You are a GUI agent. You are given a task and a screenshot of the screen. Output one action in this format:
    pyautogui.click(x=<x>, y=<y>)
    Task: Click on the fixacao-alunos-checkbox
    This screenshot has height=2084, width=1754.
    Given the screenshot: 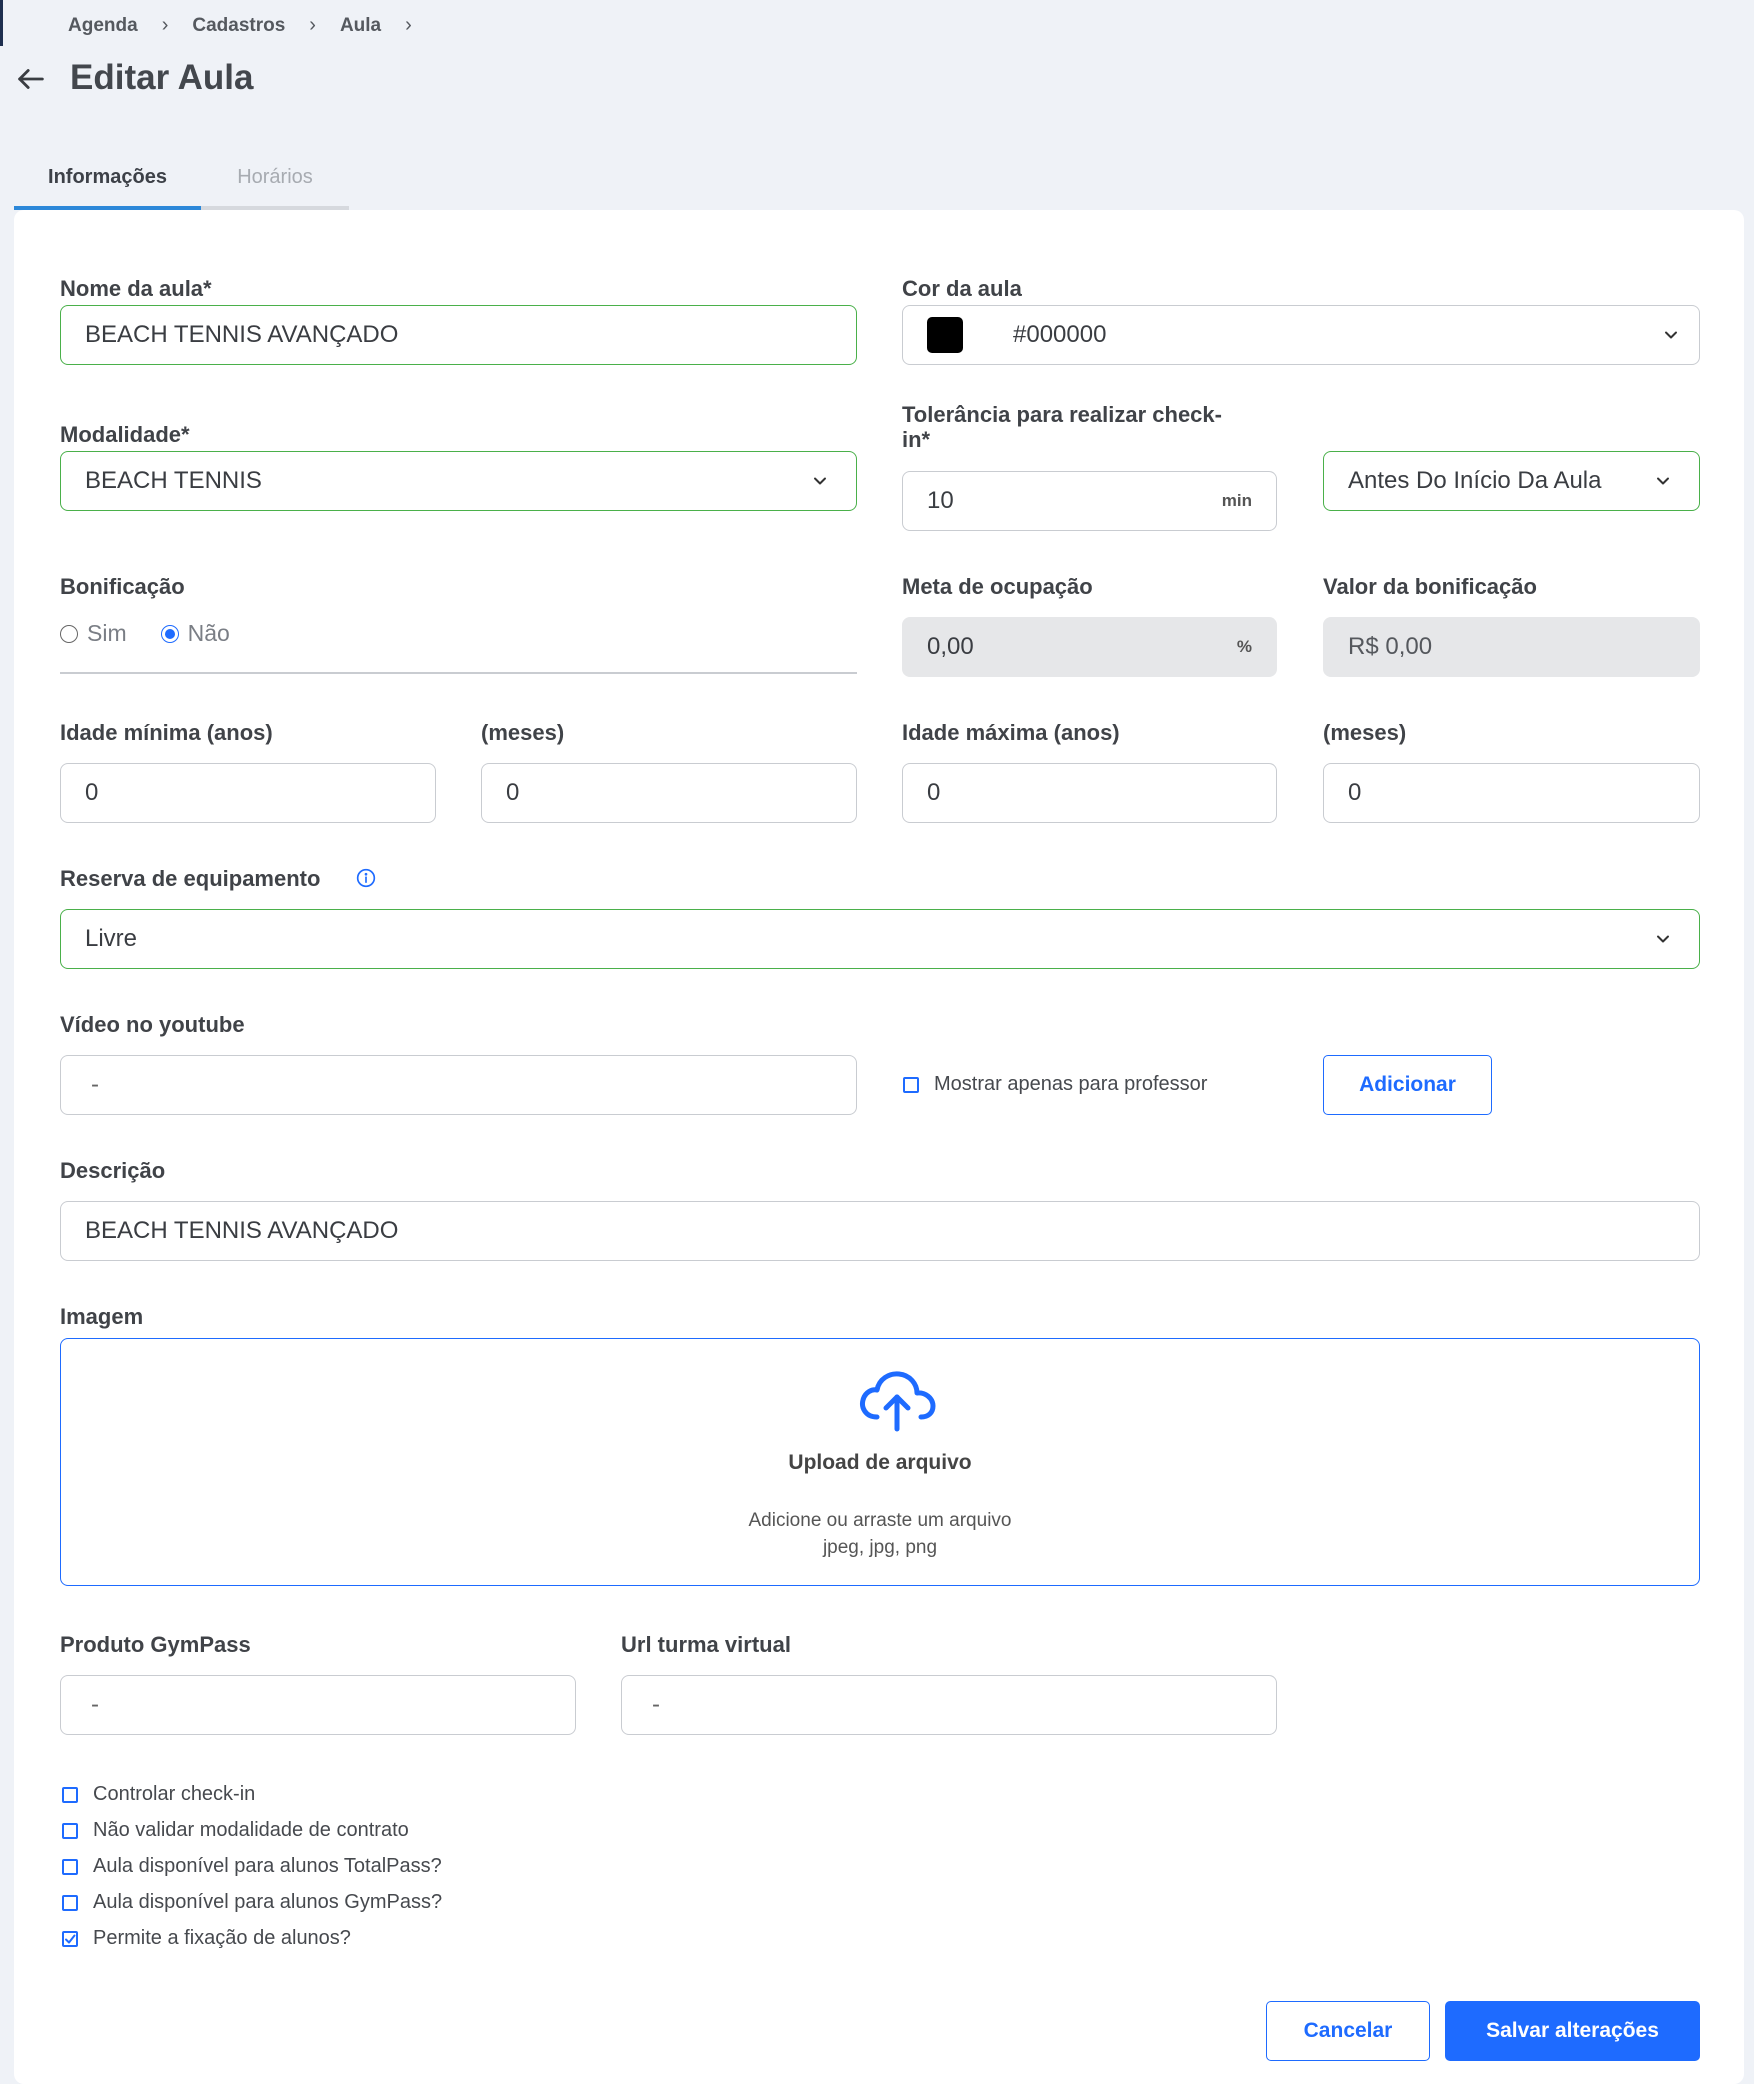 What is the action you would take?
    pyautogui.click(x=70, y=1938)
    